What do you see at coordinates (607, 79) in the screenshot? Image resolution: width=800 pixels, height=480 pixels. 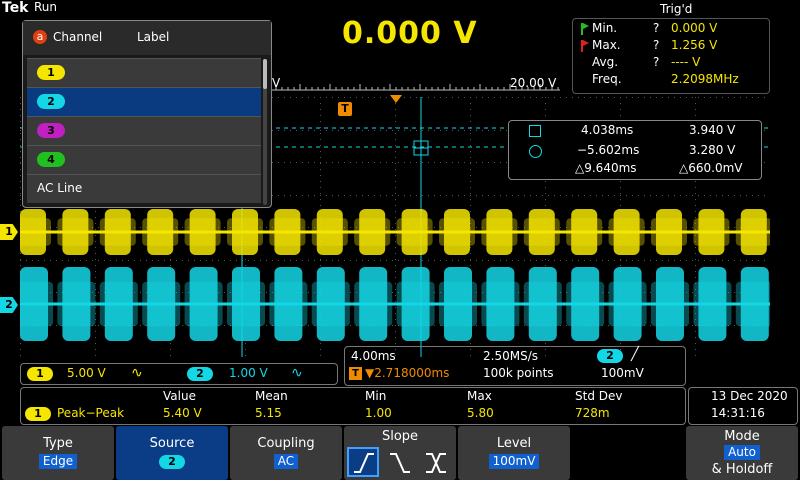 I see `stat-label: Freq.` at bounding box center [607, 79].